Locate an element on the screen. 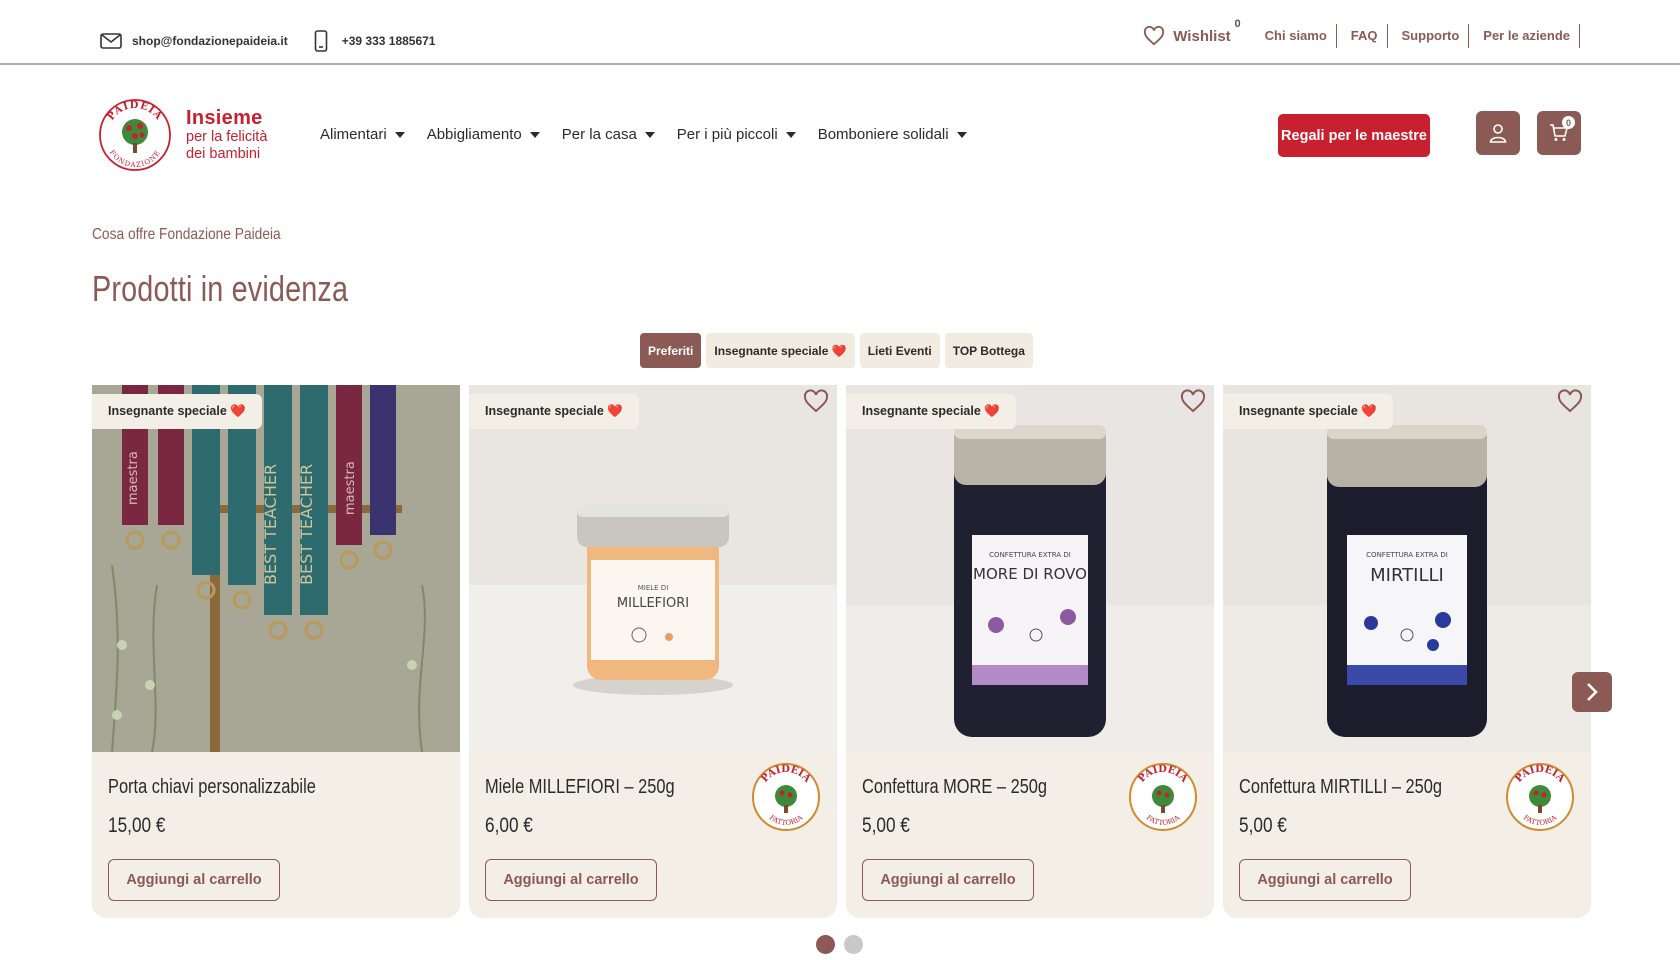 Image resolution: width=1680 pixels, height=960 pixels. nav-abbigliamento: Abbigliamento is located at coordinates (483, 134).